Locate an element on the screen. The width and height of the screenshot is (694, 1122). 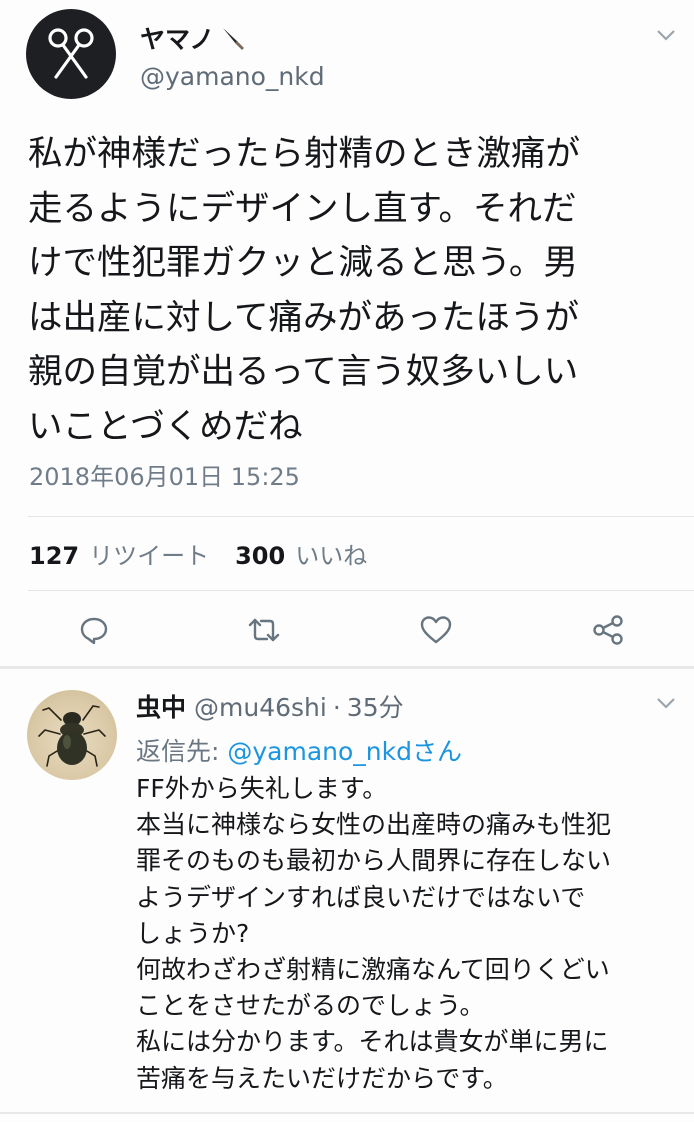
tweet-text-line: いことづくめだね is located at coordinates (165, 426).